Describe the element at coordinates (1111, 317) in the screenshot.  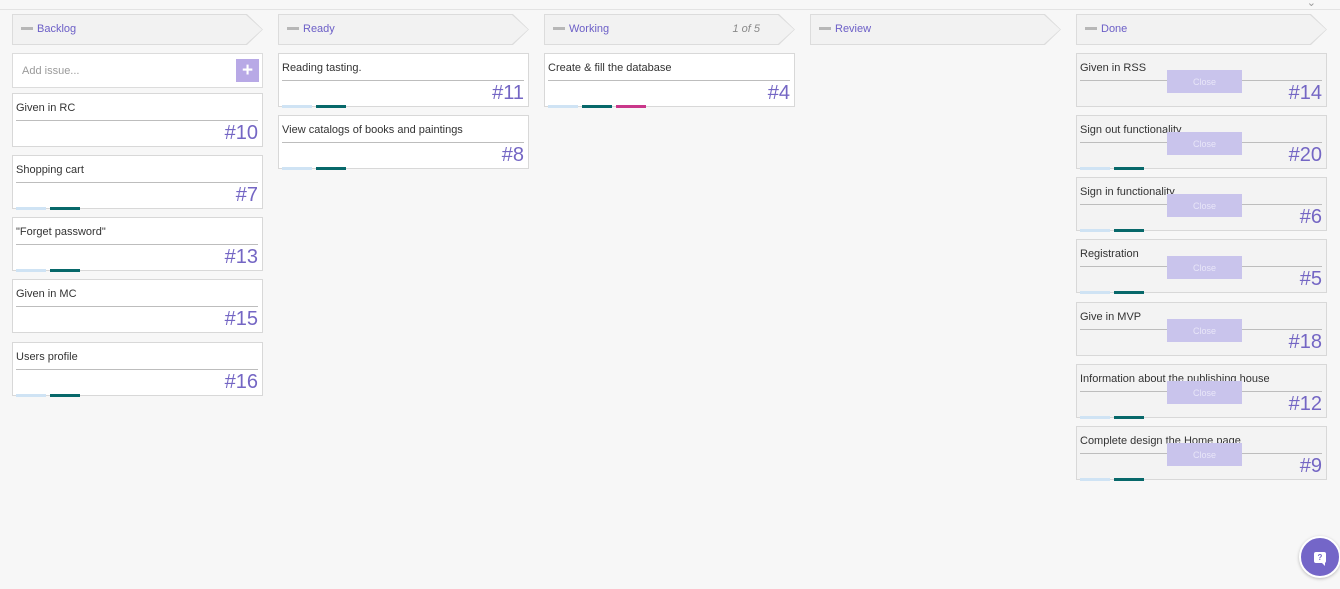
I see `card-title: Give in MVP` at that location.